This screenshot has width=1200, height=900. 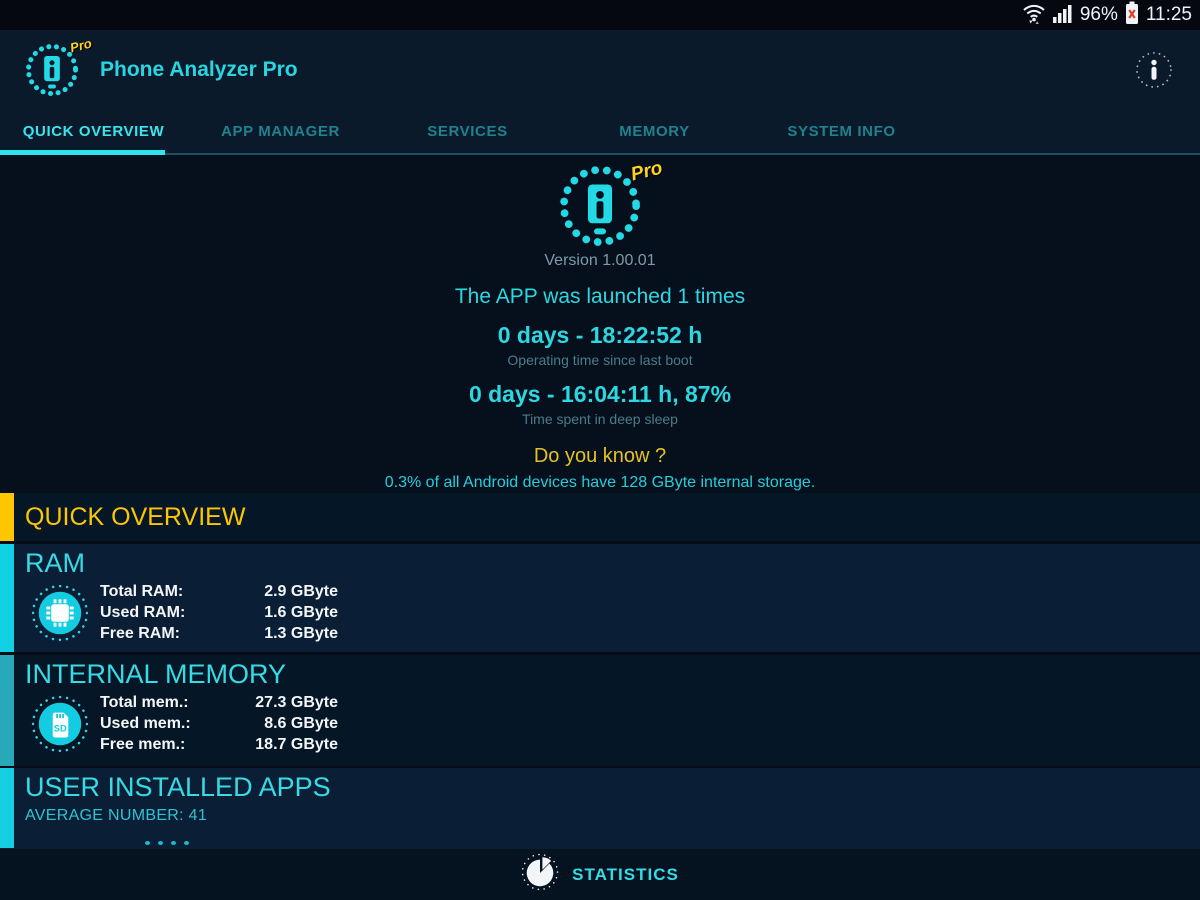 What do you see at coordinates (625, 874) in the screenshot?
I see `statistics-label: STATISTICS` at bounding box center [625, 874].